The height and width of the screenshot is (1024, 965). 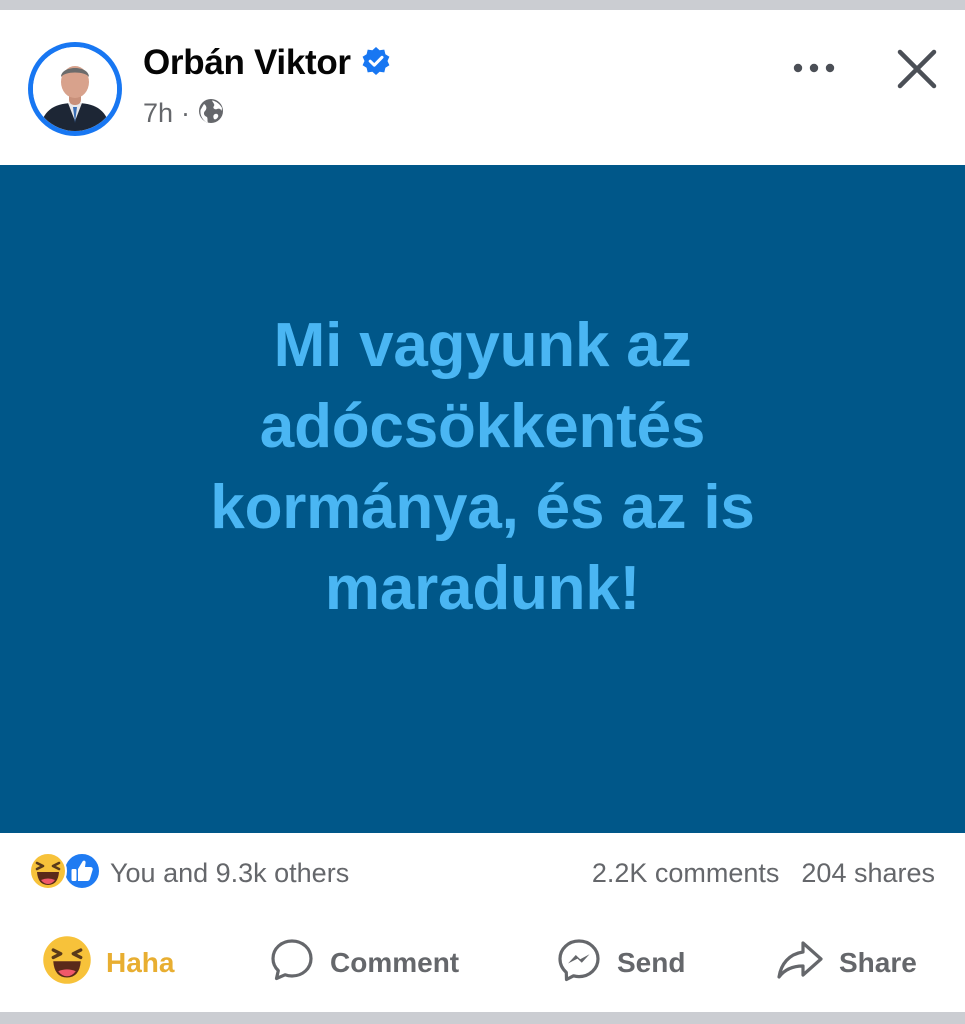 What do you see at coordinates (292, 963) in the screenshot?
I see `comment-icon` at bounding box center [292, 963].